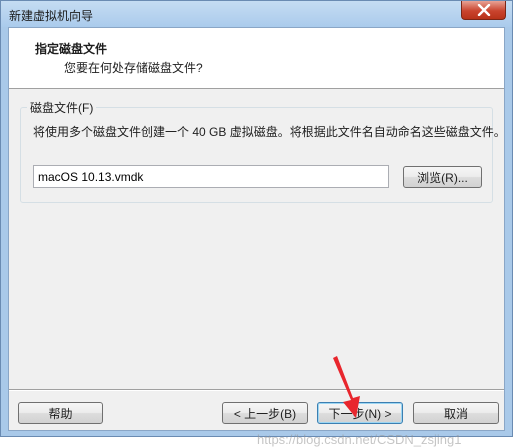 This screenshot has width=513, height=447. Describe the element at coordinates (256, 58) in the screenshot. I see `header-panel: 指定磁盘文件 您要在何处存储磁盘文件?` at that location.